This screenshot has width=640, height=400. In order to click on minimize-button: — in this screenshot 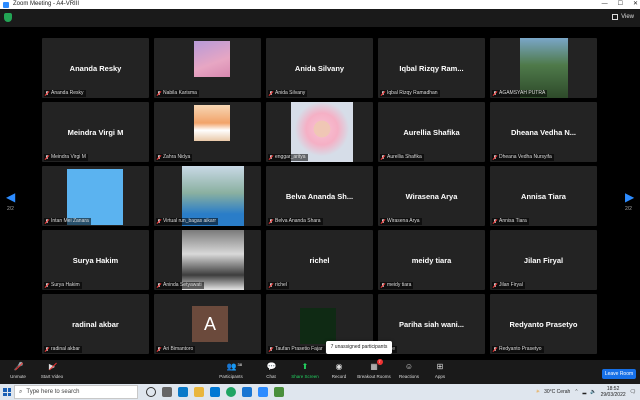, I will do `click(605, 4)`.